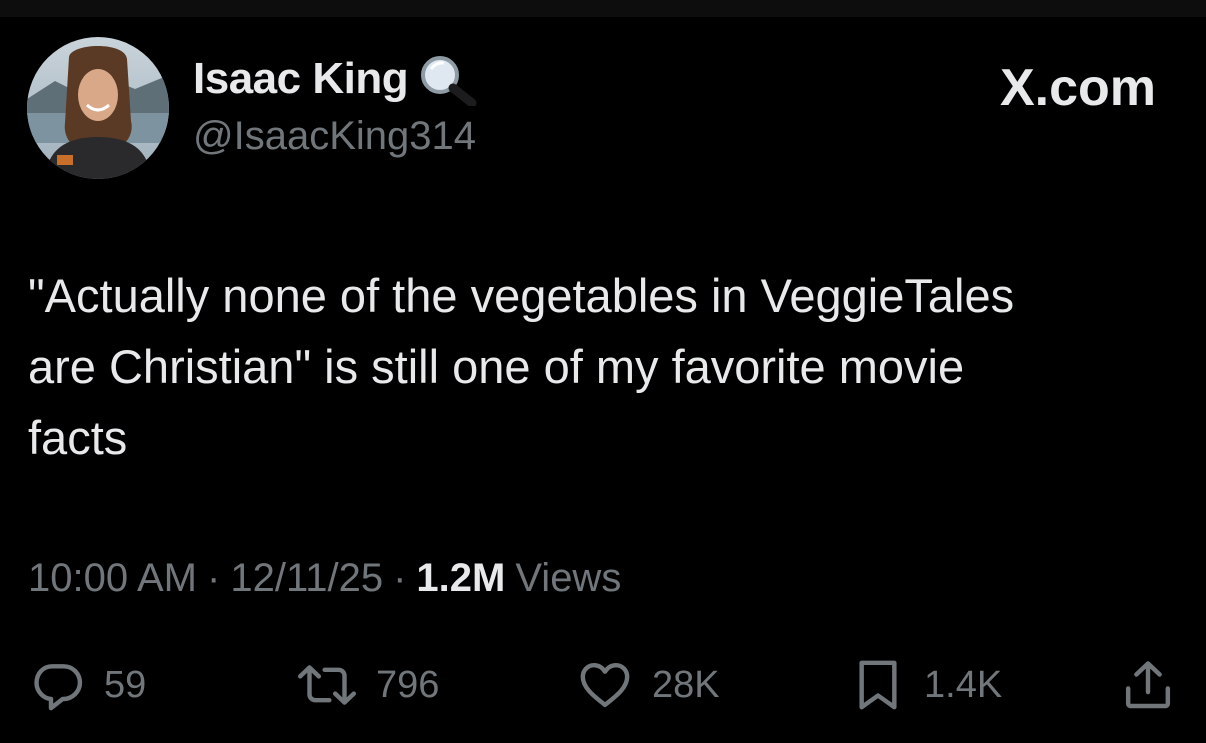  What do you see at coordinates (603, 8) in the screenshot?
I see `top-bar` at bounding box center [603, 8].